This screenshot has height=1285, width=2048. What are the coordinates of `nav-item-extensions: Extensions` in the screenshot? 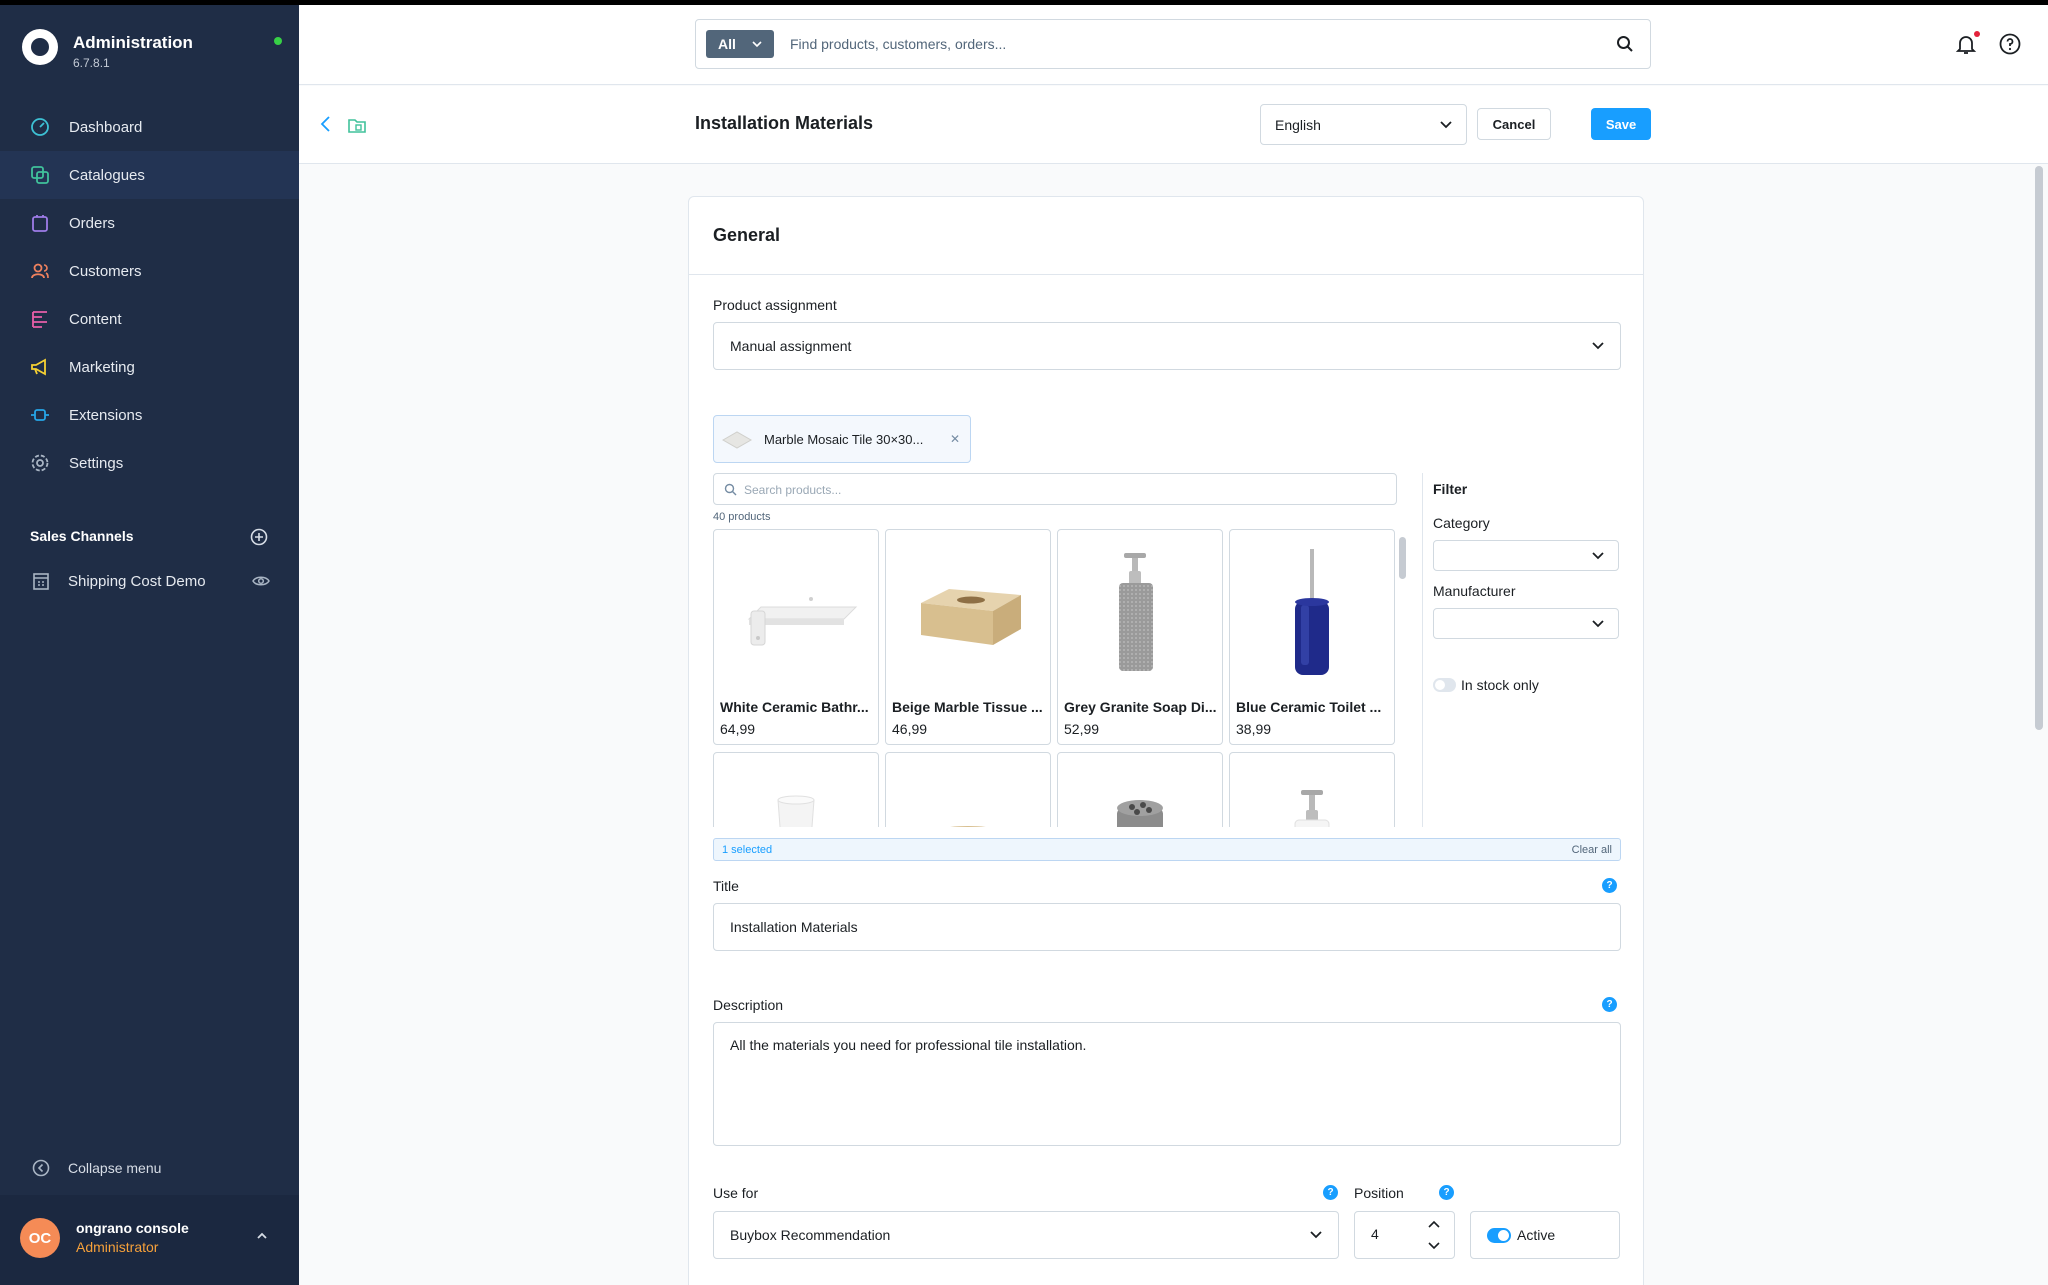 It's located at (149, 415).